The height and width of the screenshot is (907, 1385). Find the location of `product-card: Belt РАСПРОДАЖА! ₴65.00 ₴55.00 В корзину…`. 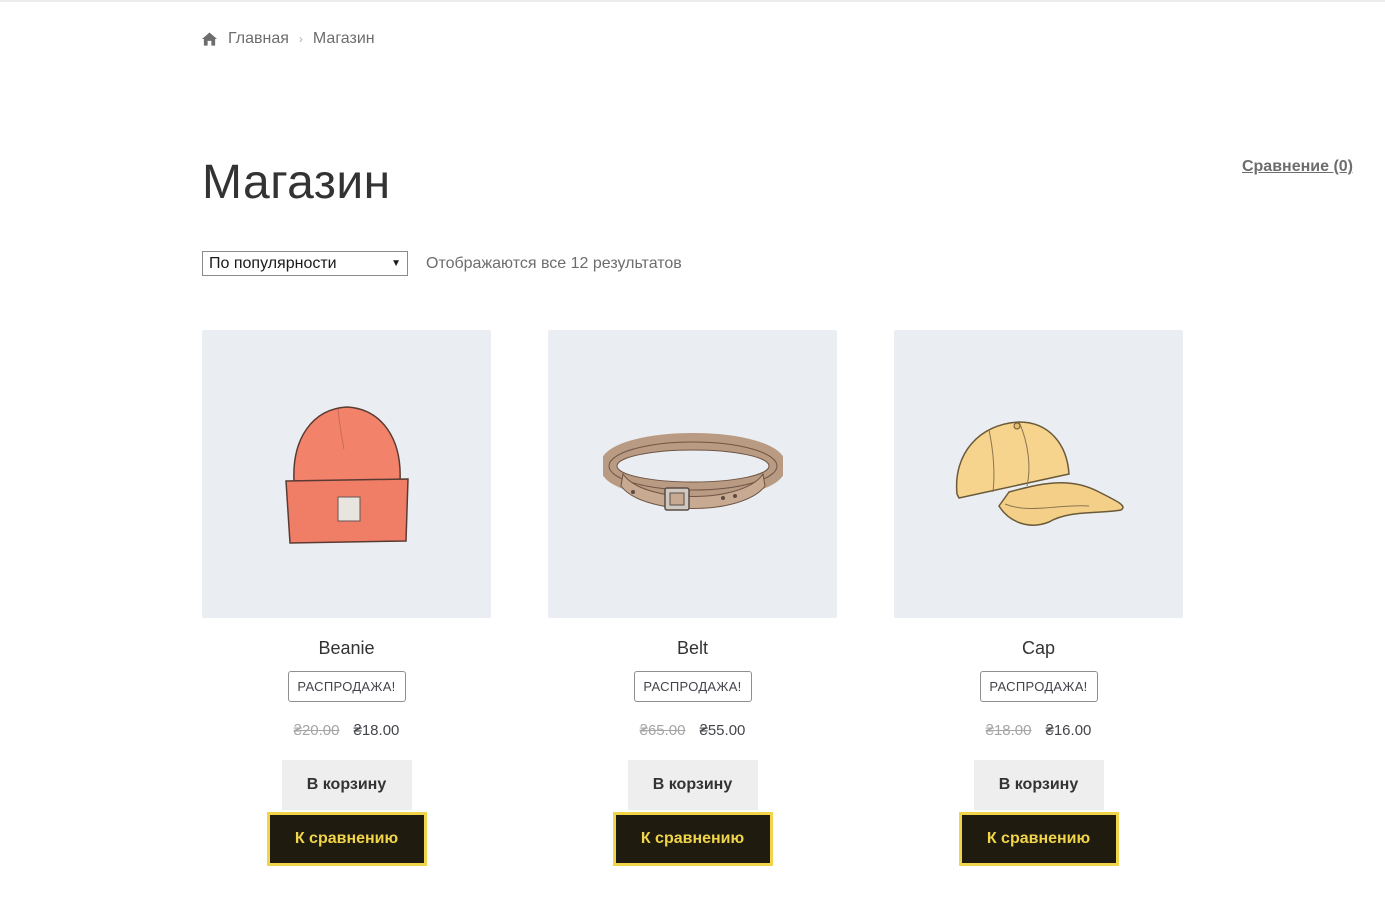

product-card: Belt РАСПРОДАЖА! ₴65.00 ₴55.00 В корзину… is located at coordinates (692, 598).